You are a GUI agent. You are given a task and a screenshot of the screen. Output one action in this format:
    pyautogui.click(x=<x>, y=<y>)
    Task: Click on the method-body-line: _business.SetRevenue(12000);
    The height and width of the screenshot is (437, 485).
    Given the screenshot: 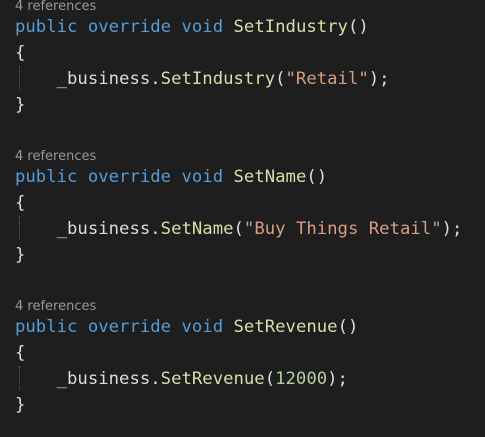 What is the action you would take?
    pyautogui.click(x=181, y=379)
    